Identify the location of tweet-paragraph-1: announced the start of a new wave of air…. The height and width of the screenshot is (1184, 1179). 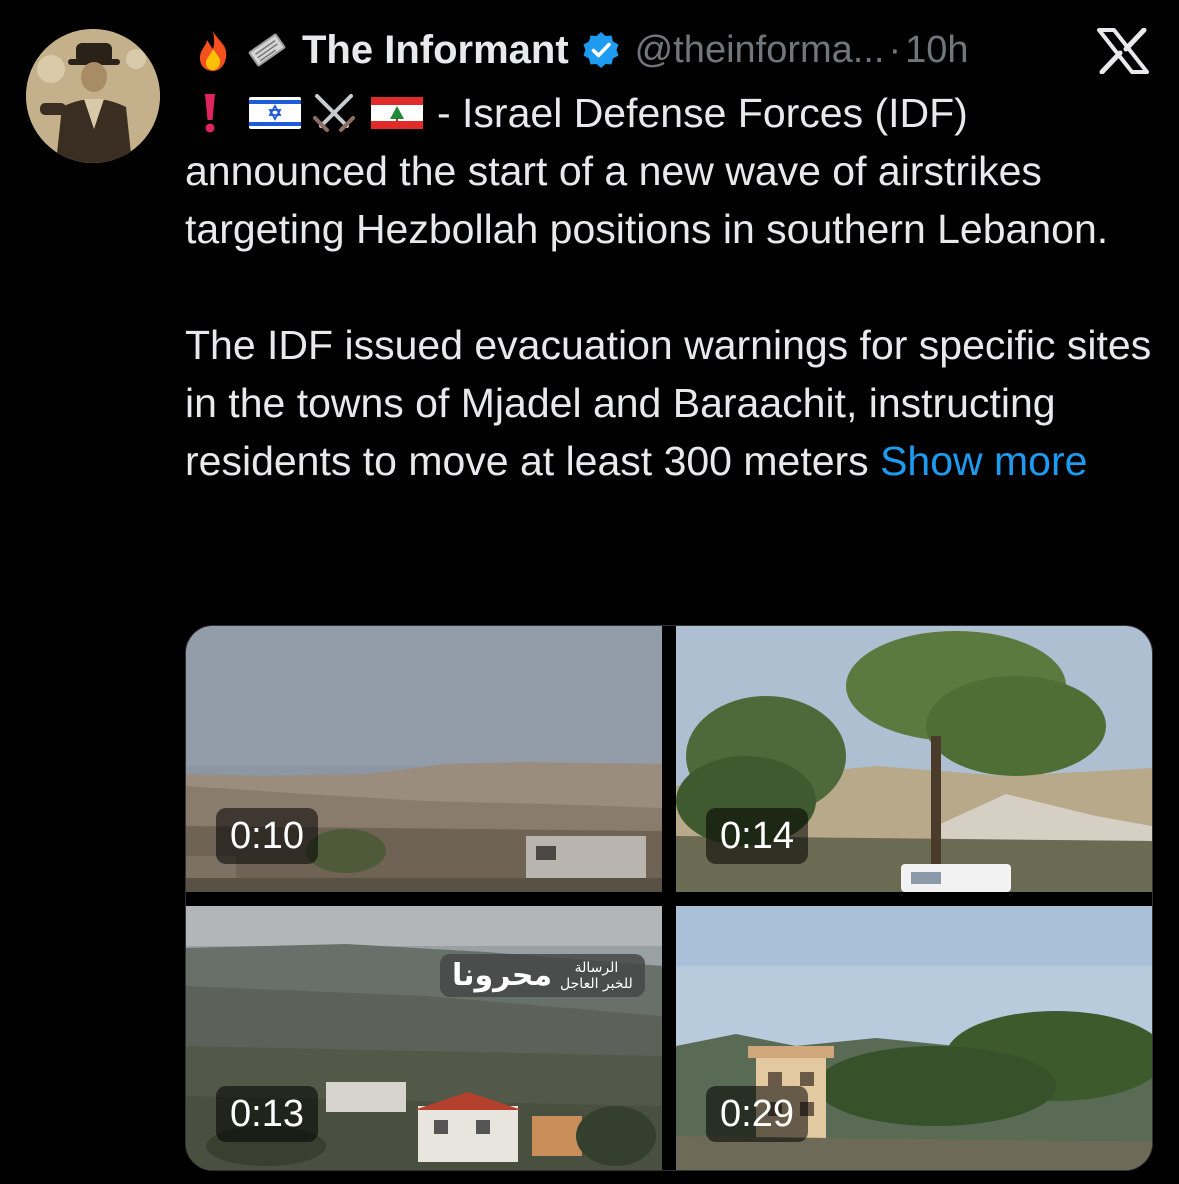
(647, 200).